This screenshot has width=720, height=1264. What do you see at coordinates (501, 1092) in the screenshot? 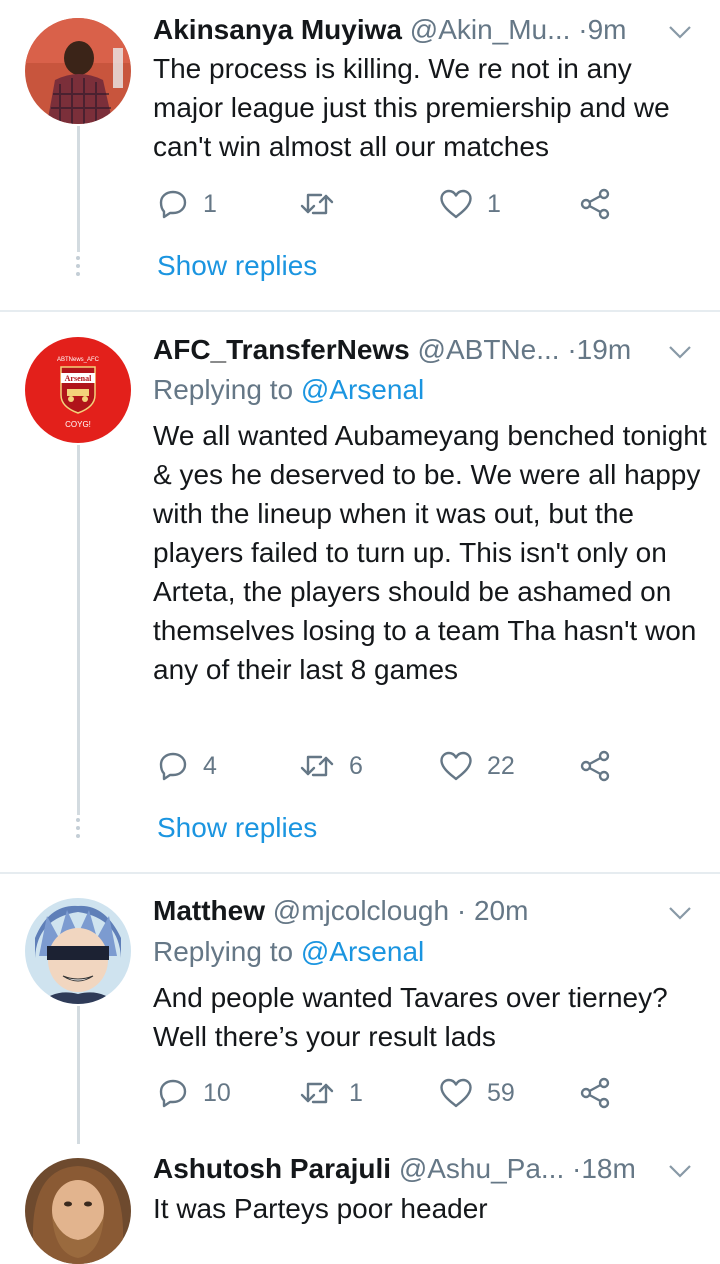
I see `like-count: 59` at bounding box center [501, 1092].